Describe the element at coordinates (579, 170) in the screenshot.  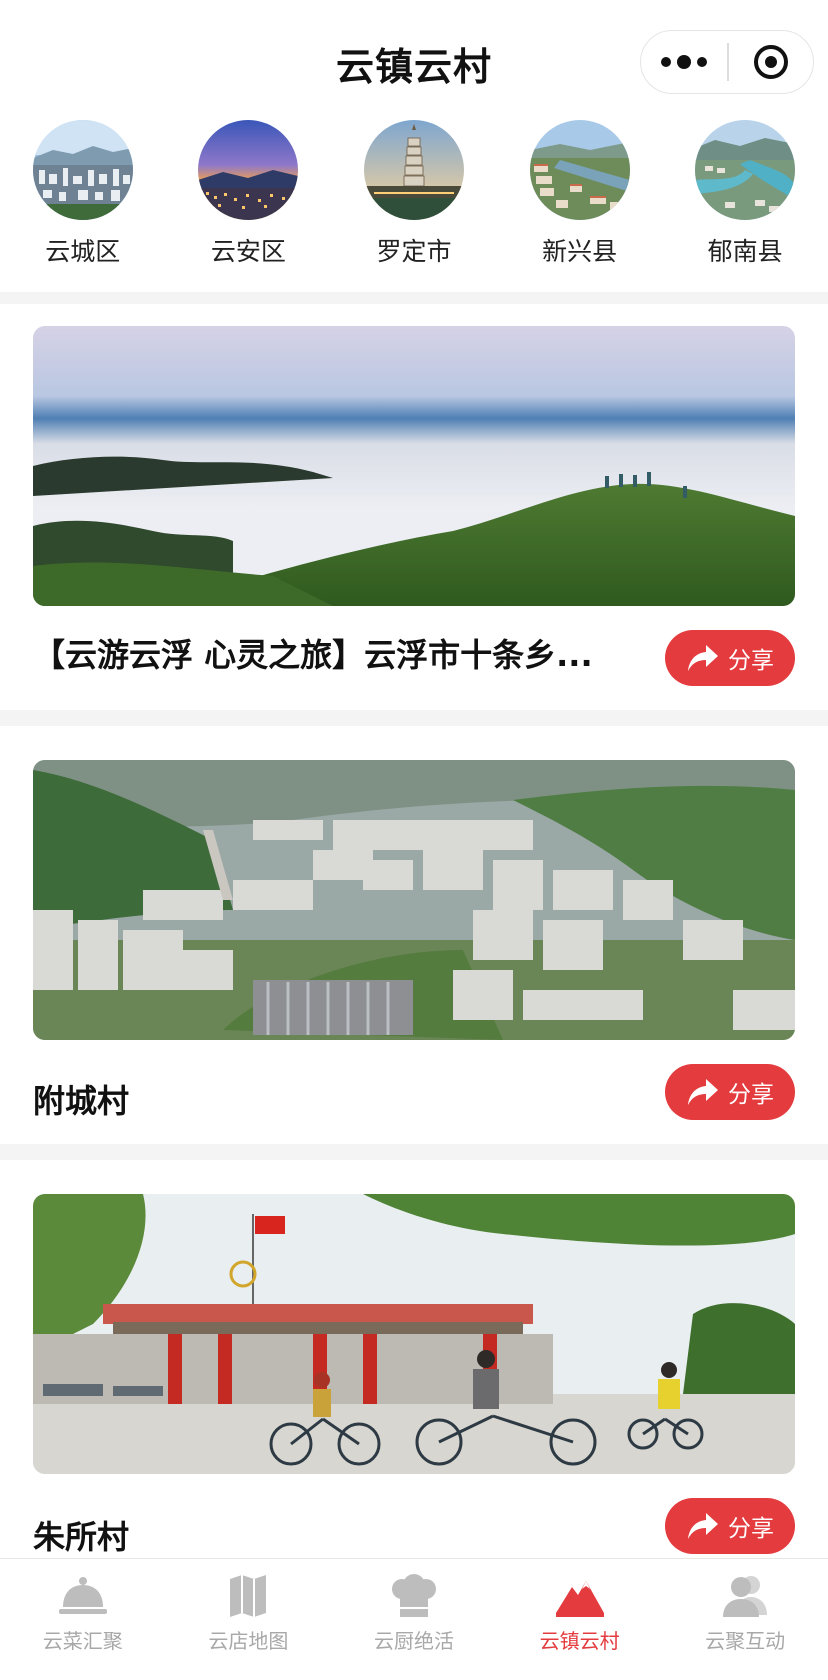
I see `river-town-photo` at that location.